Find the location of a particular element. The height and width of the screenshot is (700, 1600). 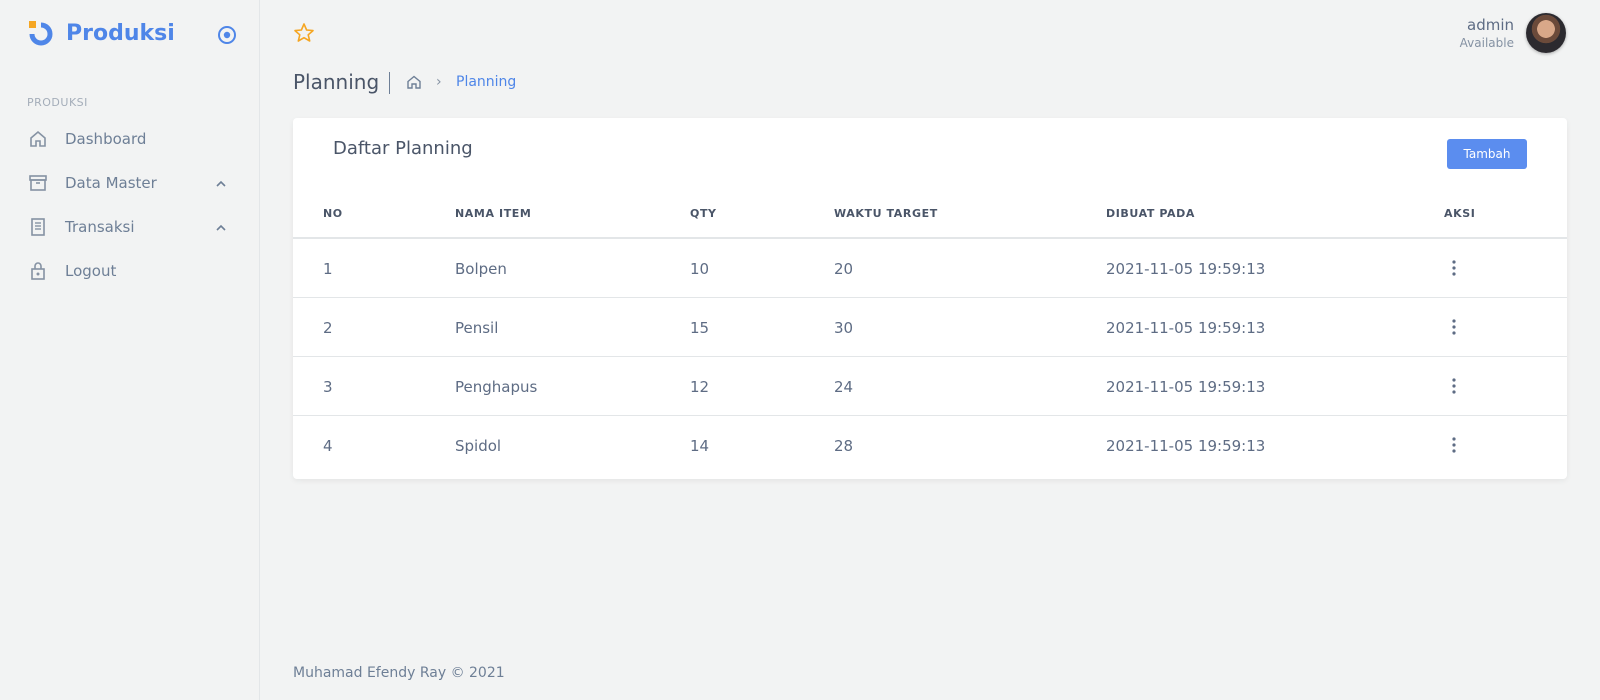

cell-no: 3 is located at coordinates (328, 387).